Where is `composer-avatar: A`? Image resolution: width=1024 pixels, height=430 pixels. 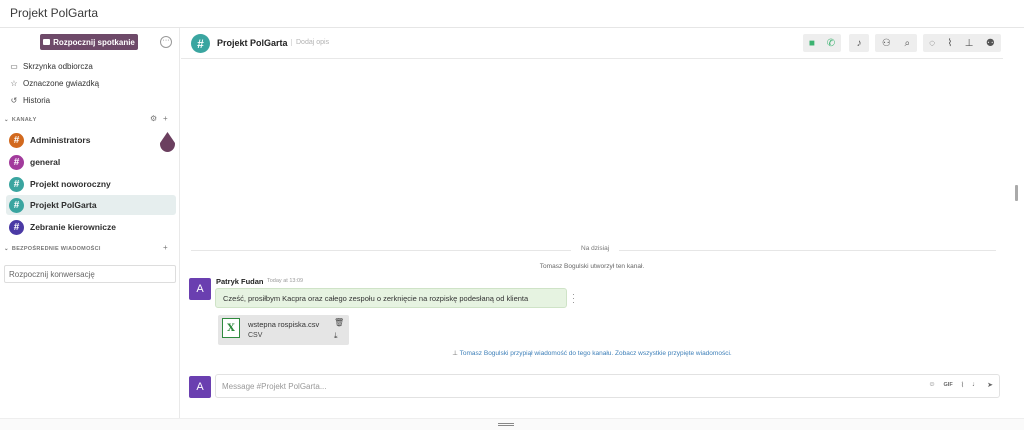
composer-avatar: A is located at coordinates (200, 387).